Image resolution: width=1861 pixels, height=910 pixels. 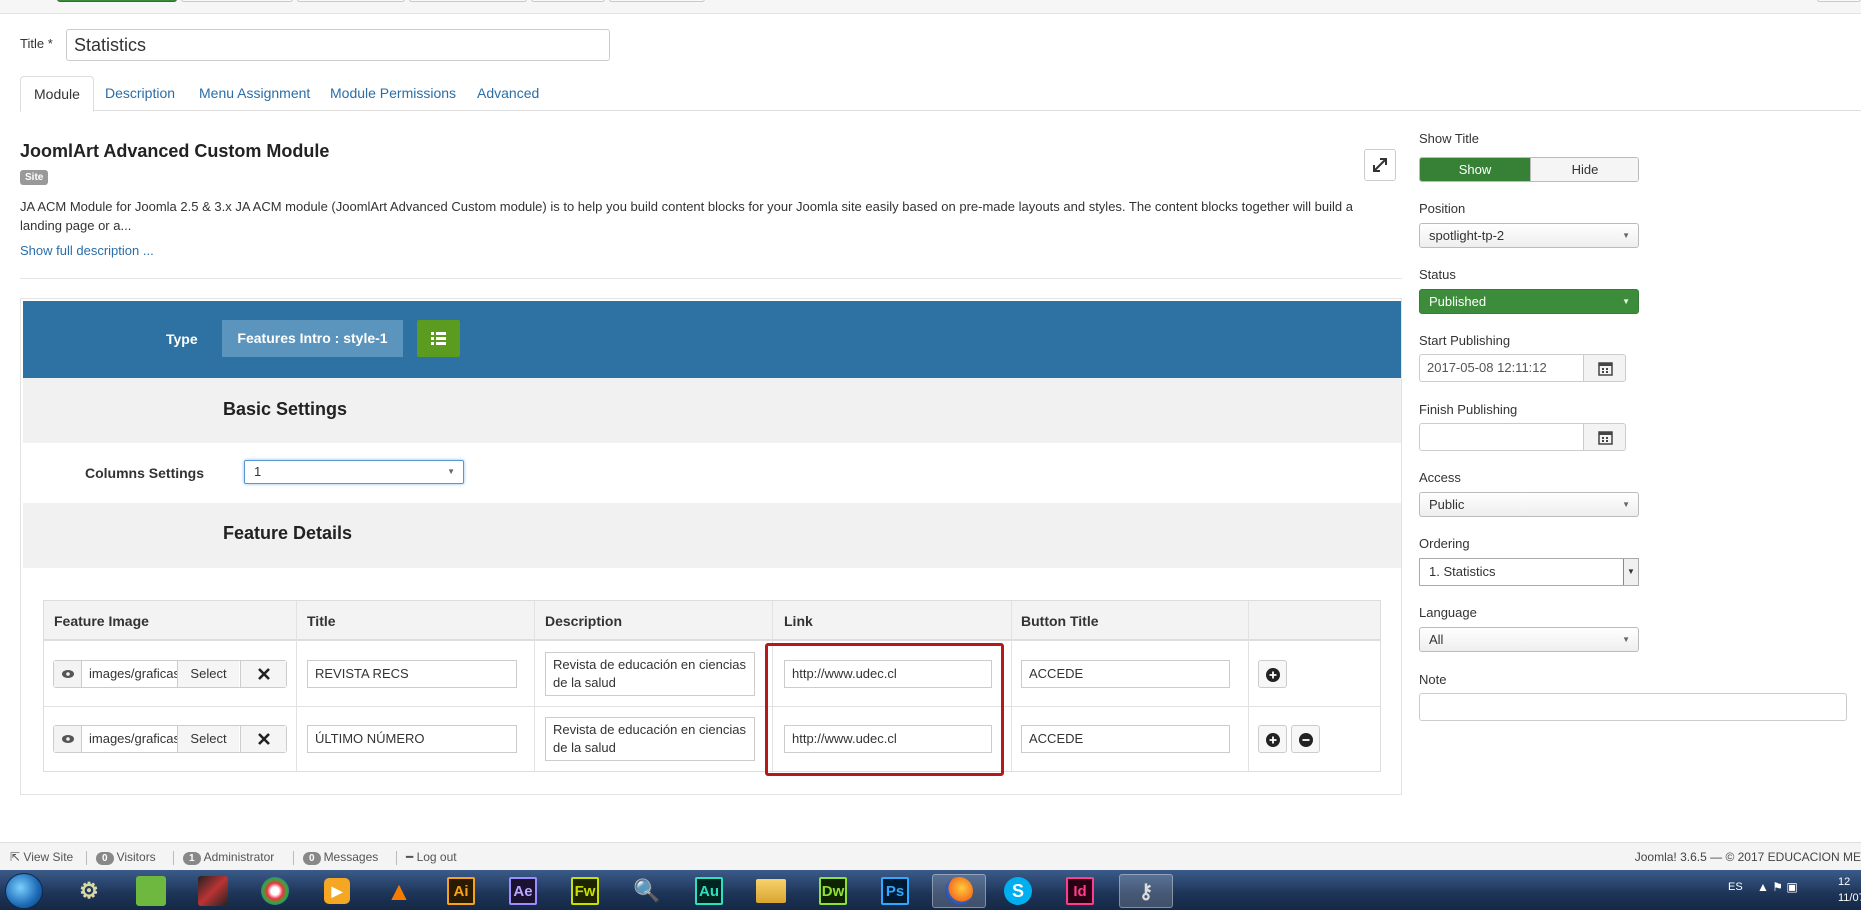 I want to click on visitors-link: 0 Visitors, so click(x=126, y=857).